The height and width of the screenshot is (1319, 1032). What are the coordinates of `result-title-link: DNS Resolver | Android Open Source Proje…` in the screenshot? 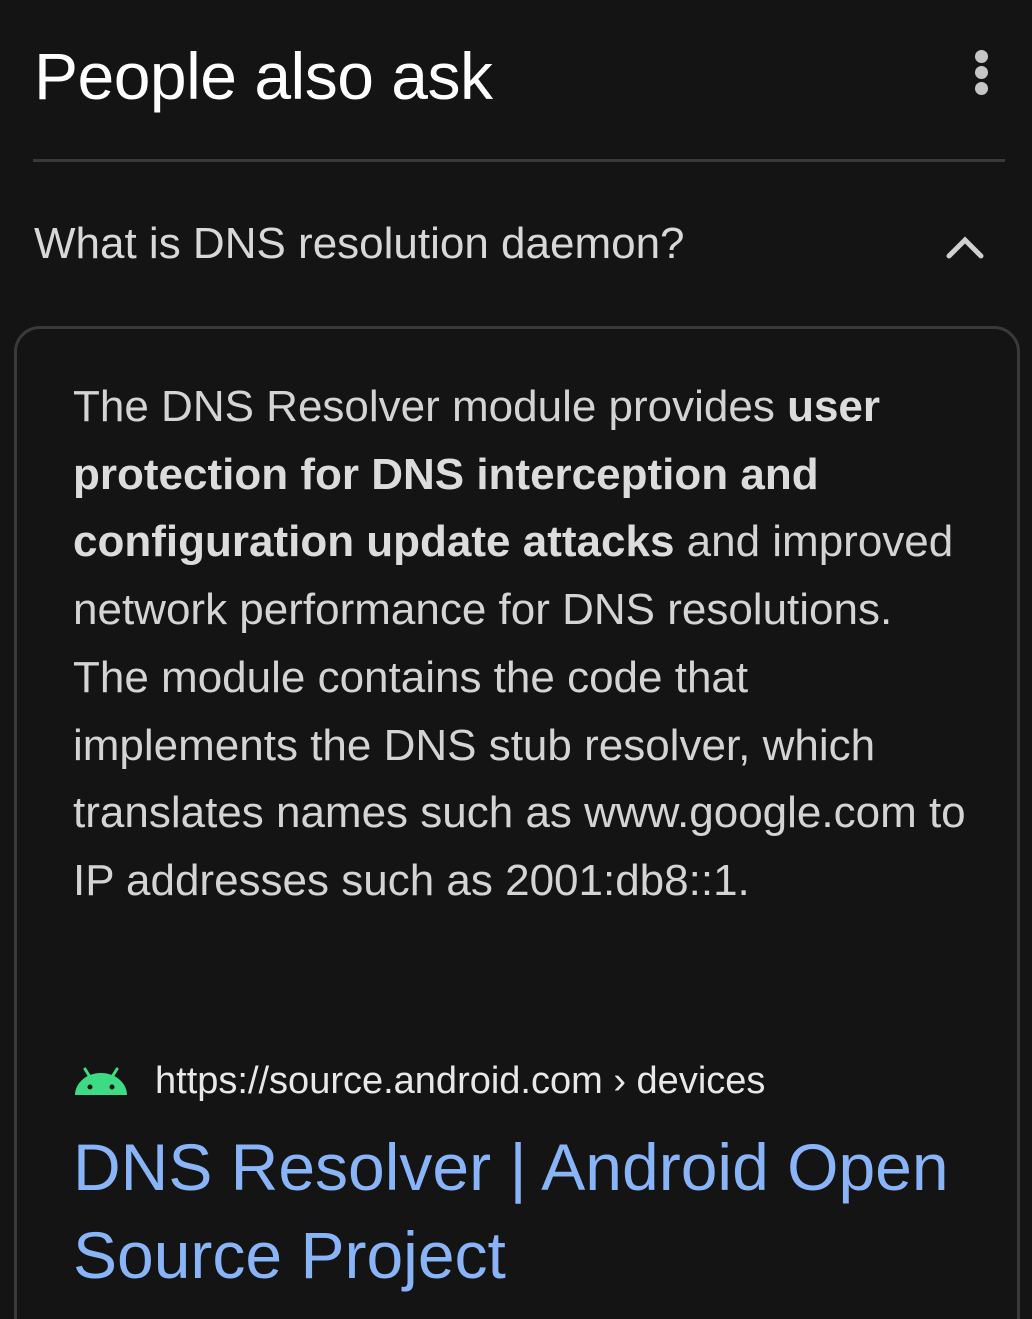 It's located at (533, 1211).